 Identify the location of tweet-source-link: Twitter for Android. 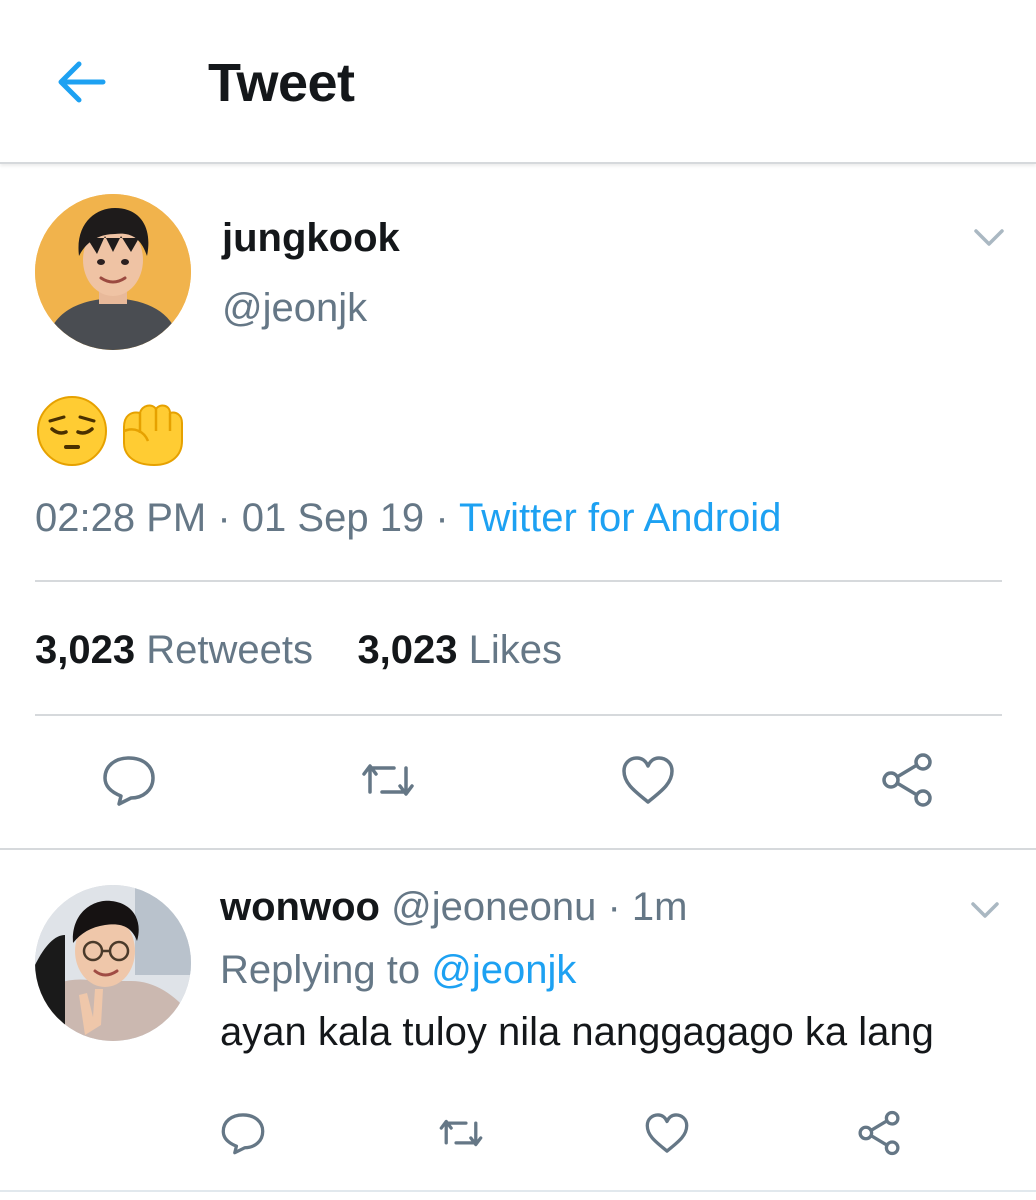
(620, 518).